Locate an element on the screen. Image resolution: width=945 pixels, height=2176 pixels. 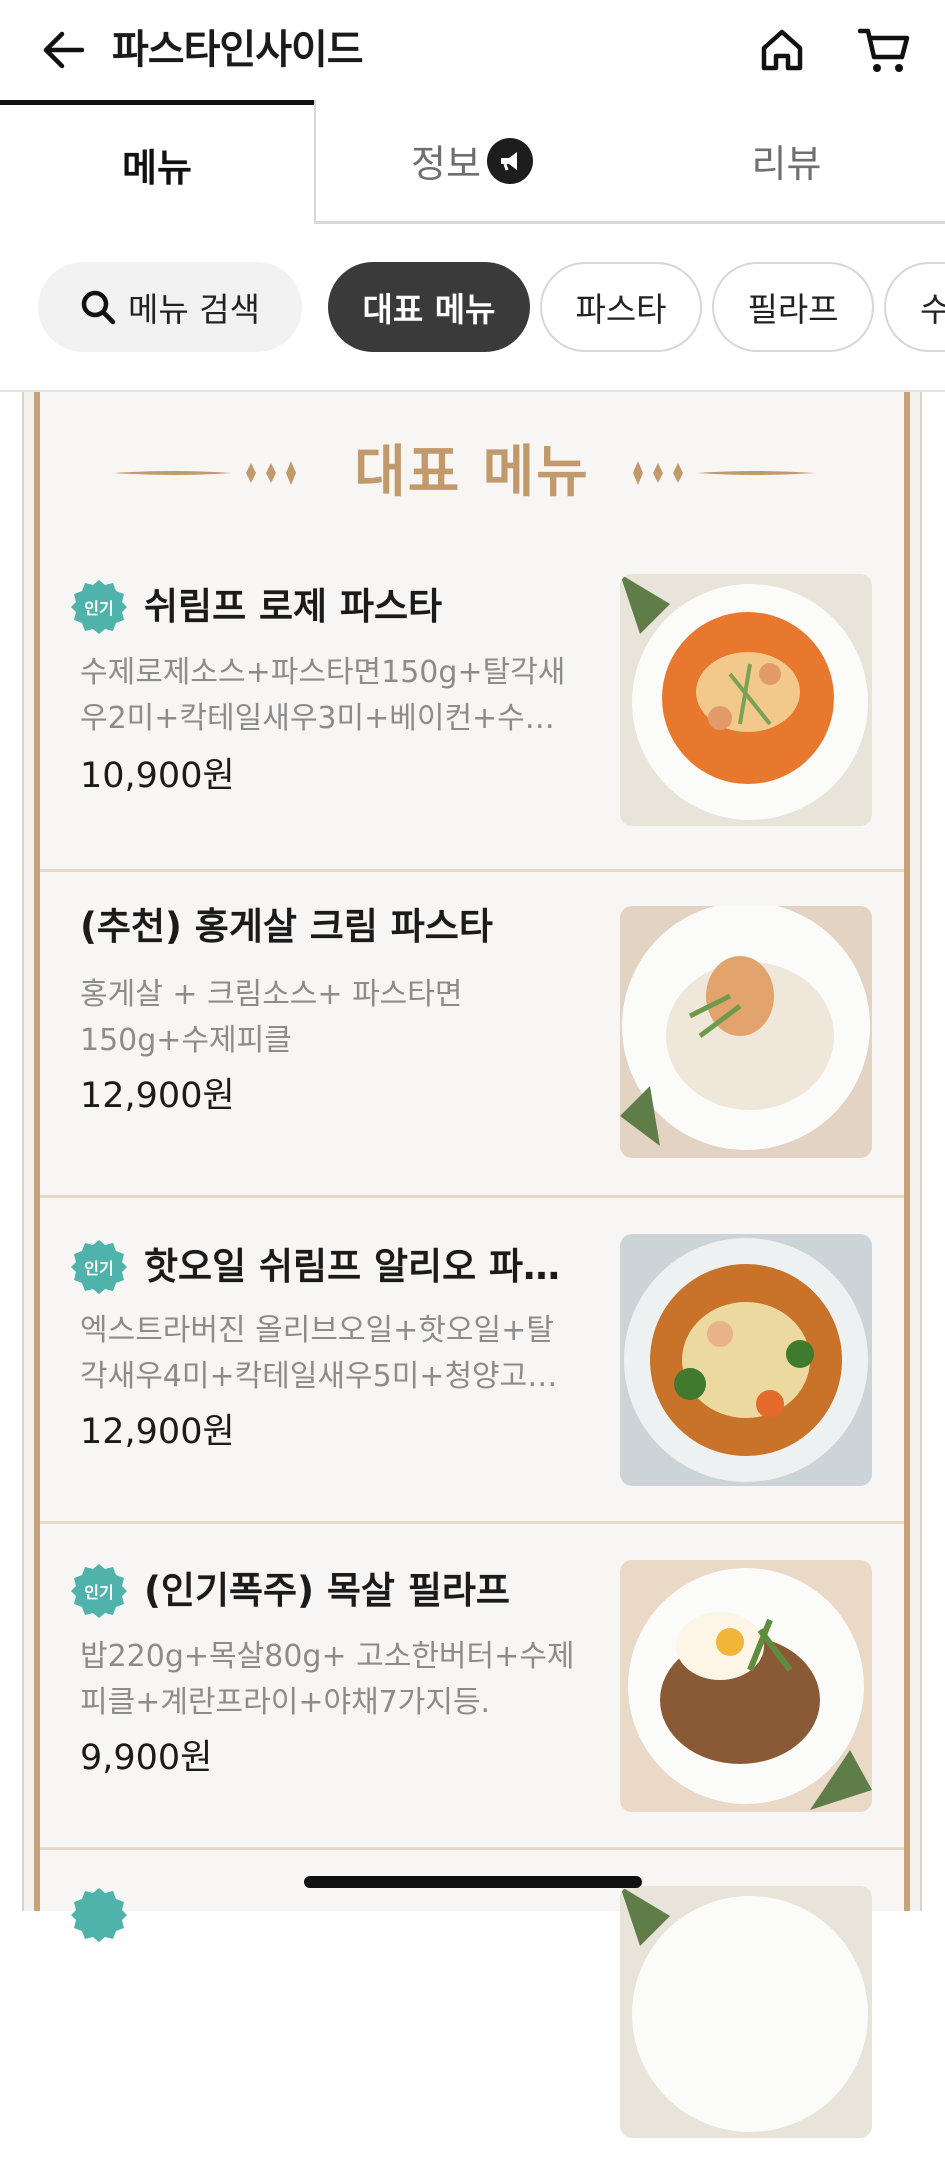
tab-review: 리뷰 is located at coordinates (786, 162).